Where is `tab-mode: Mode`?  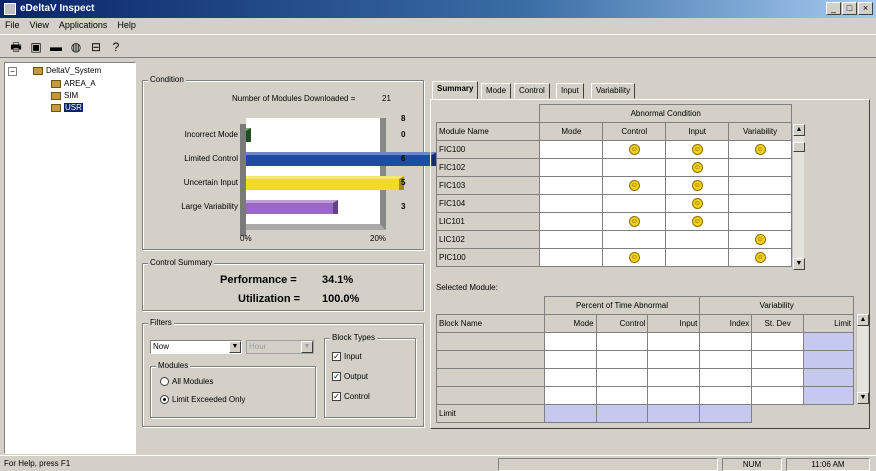 tab-mode: Mode is located at coordinates (496, 91).